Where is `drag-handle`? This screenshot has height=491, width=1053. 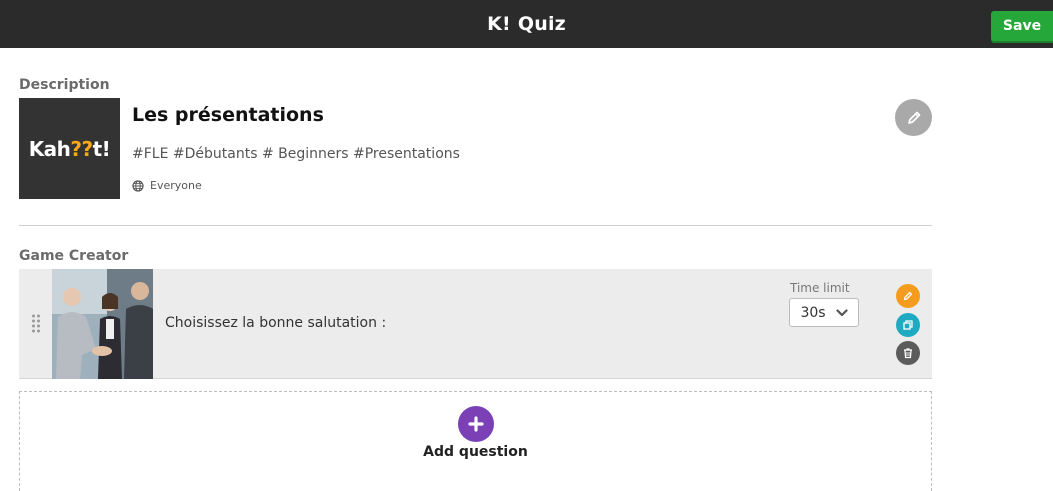
drag-handle is located at coordinates (35, 324).